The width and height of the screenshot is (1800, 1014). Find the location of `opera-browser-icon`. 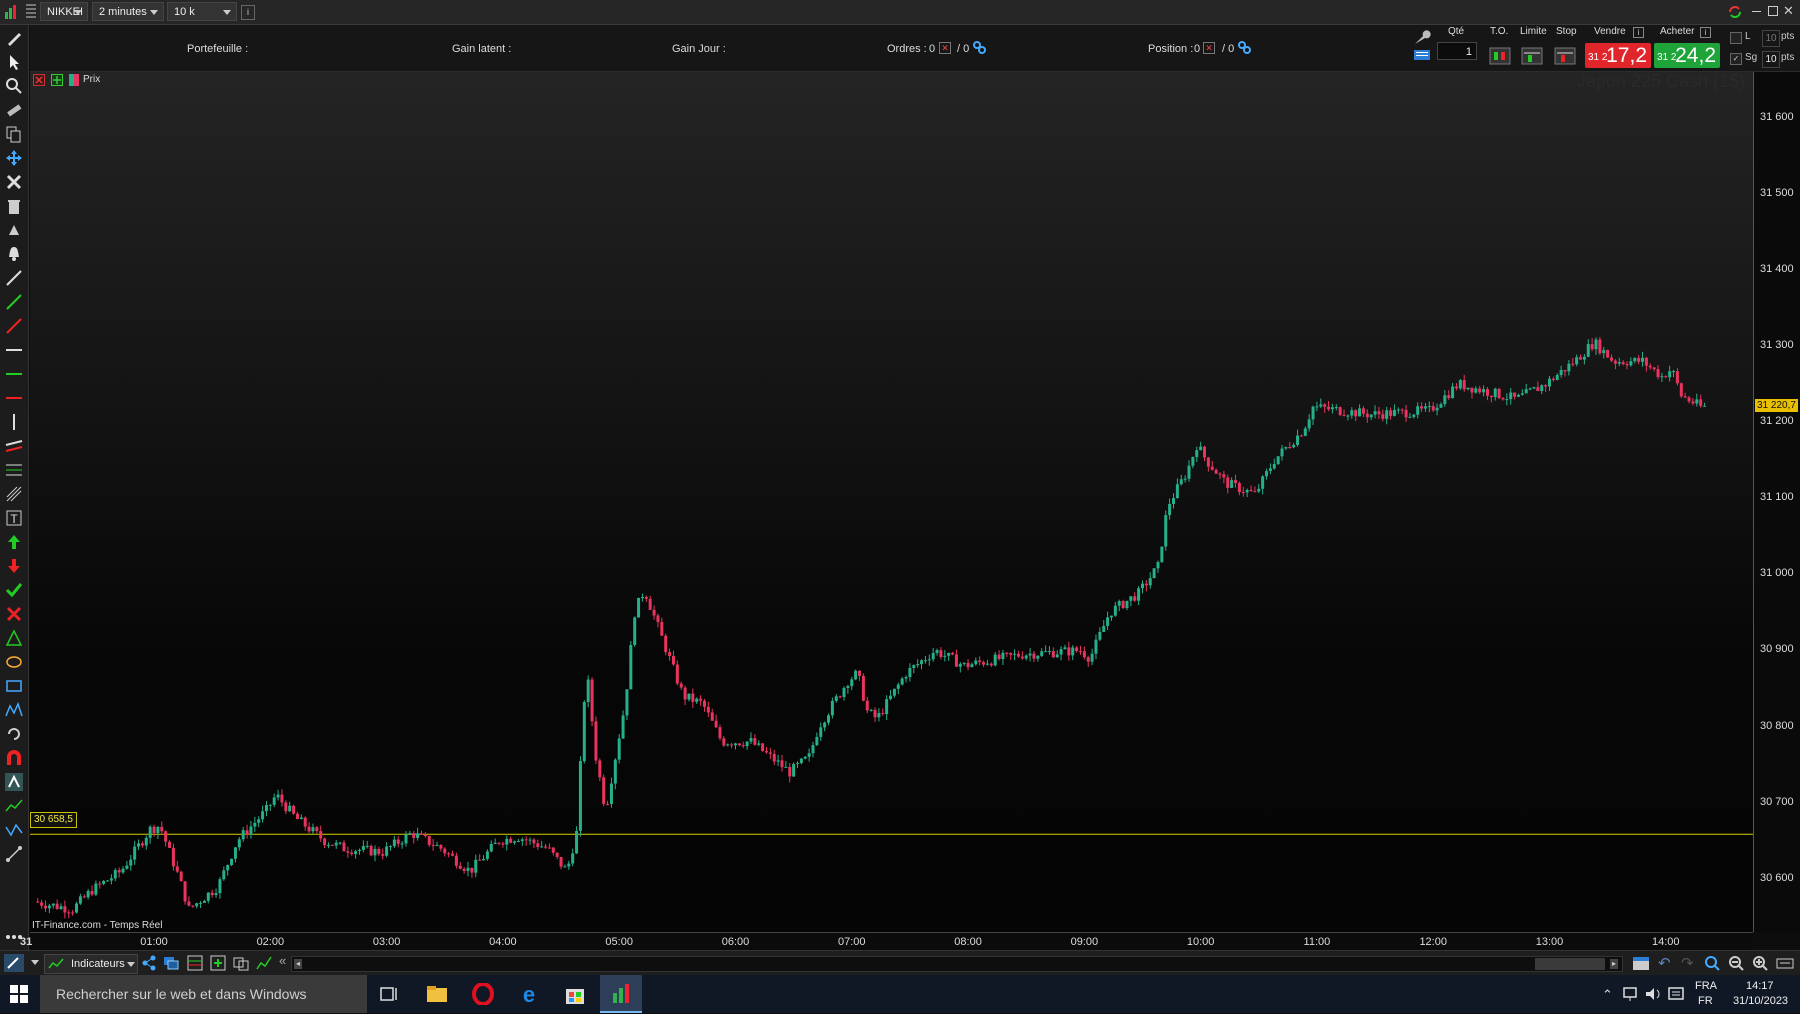

opera-browser-icon is located at coordinates (483, 994).